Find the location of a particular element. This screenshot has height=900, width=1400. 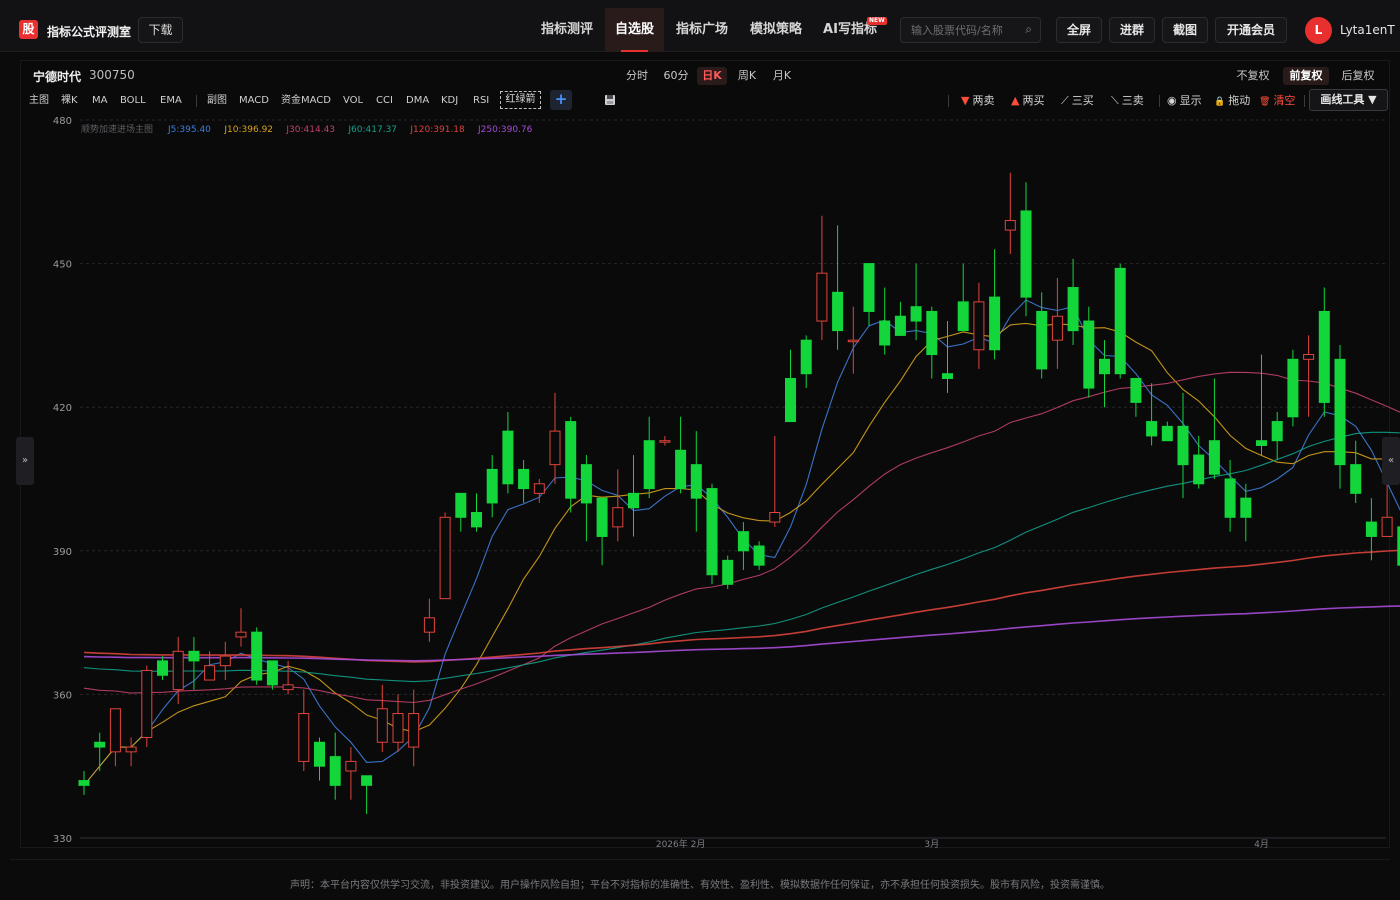

legend-j250: J250:390.76 is located at coordinates (505, 130).